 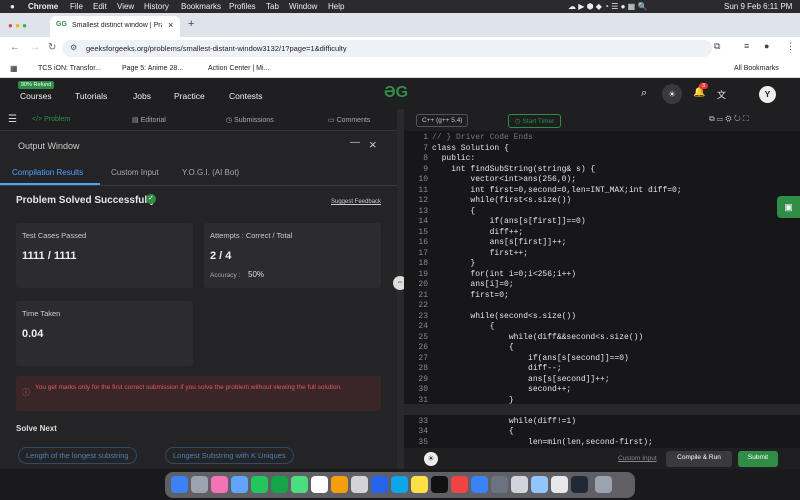 I want to click on test-cases-card: Test Cases Passed 1111 / 1111, so click(x=104, y=255).